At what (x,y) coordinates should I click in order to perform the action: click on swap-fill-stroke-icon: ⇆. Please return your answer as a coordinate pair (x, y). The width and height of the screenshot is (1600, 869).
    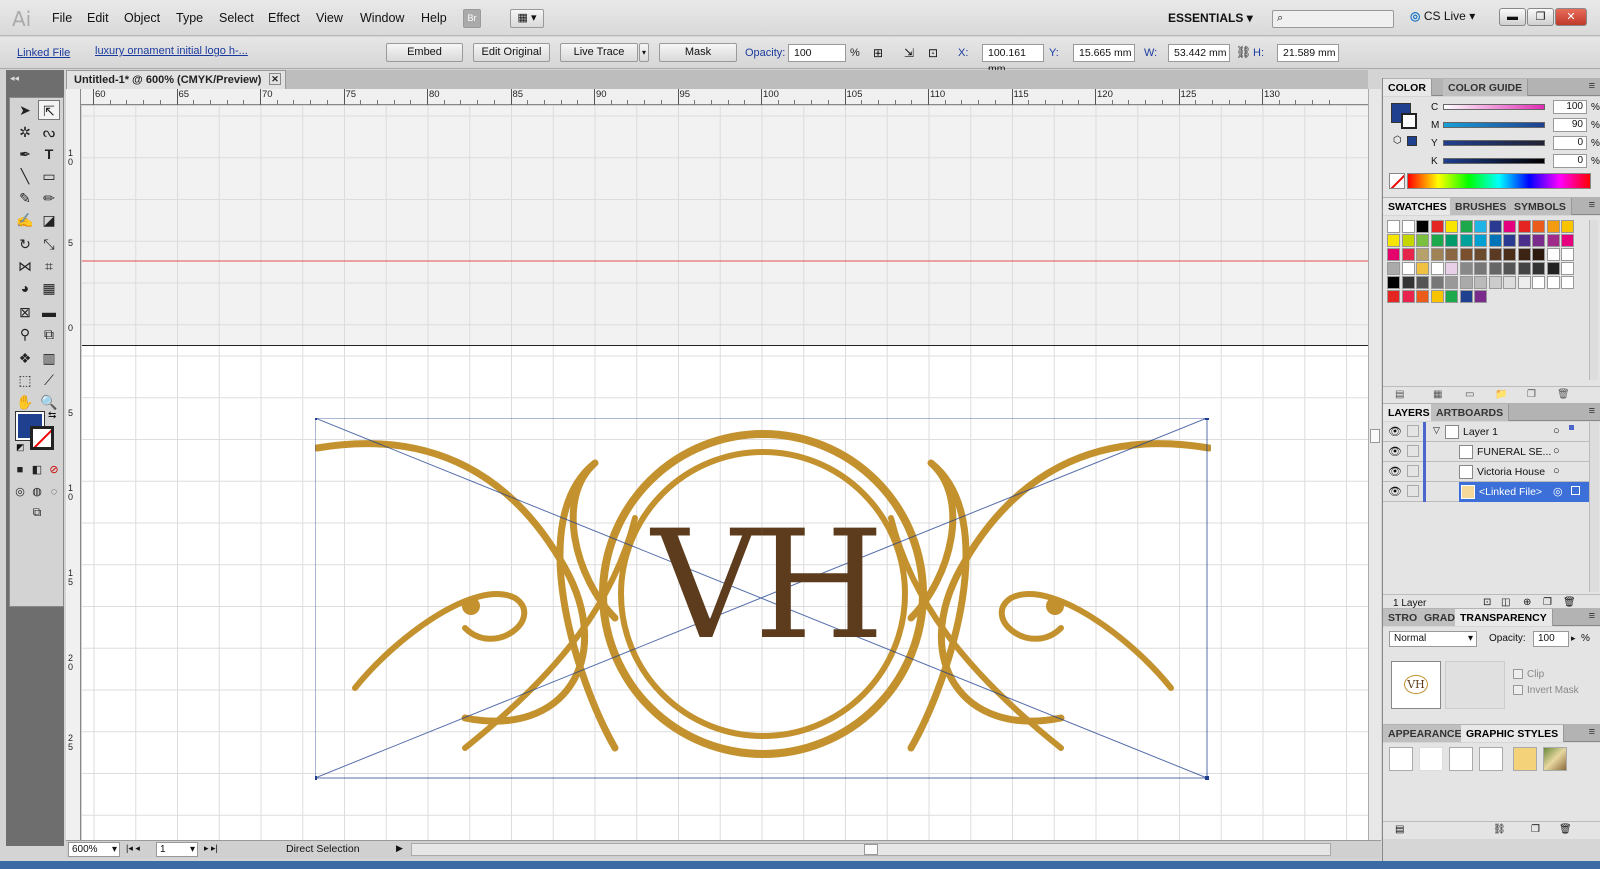
    Looking at the image, I should click on (52, 415).